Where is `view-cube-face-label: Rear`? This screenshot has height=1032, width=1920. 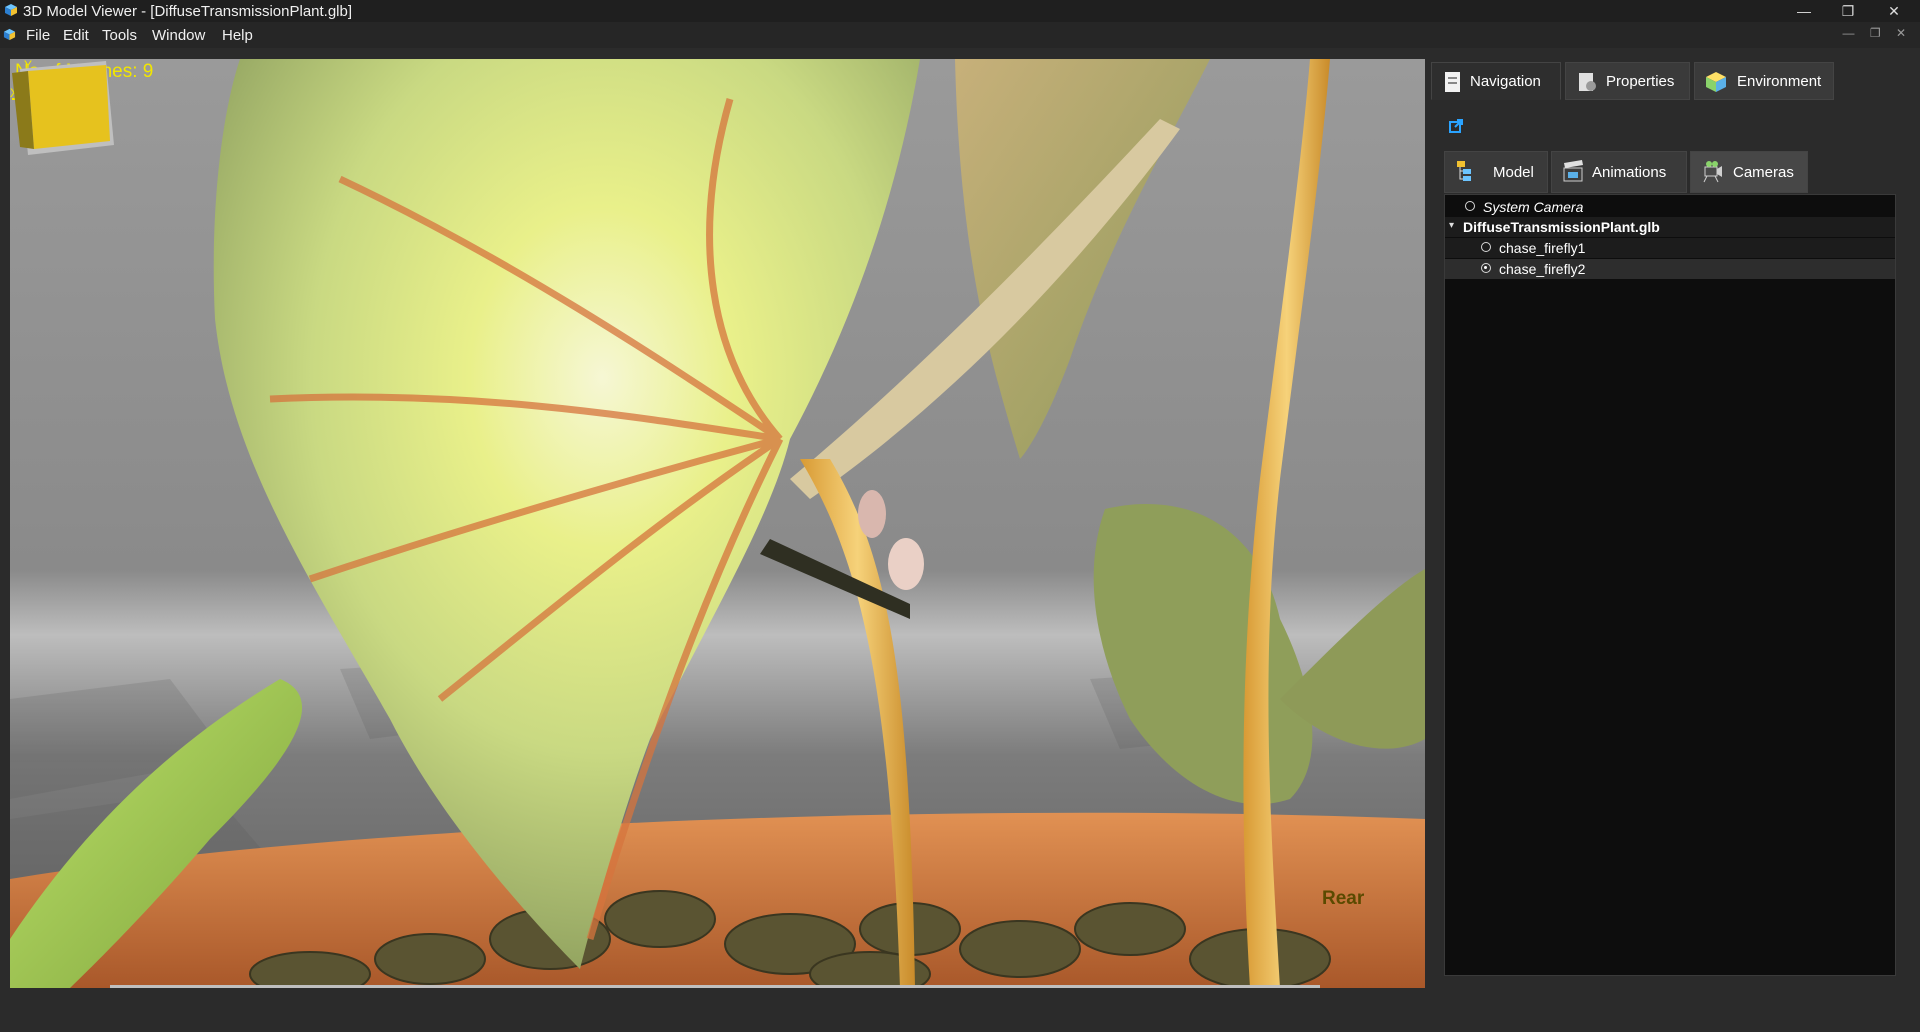 view-cube-face-label: Rear is located at coordinates (1343, 898).